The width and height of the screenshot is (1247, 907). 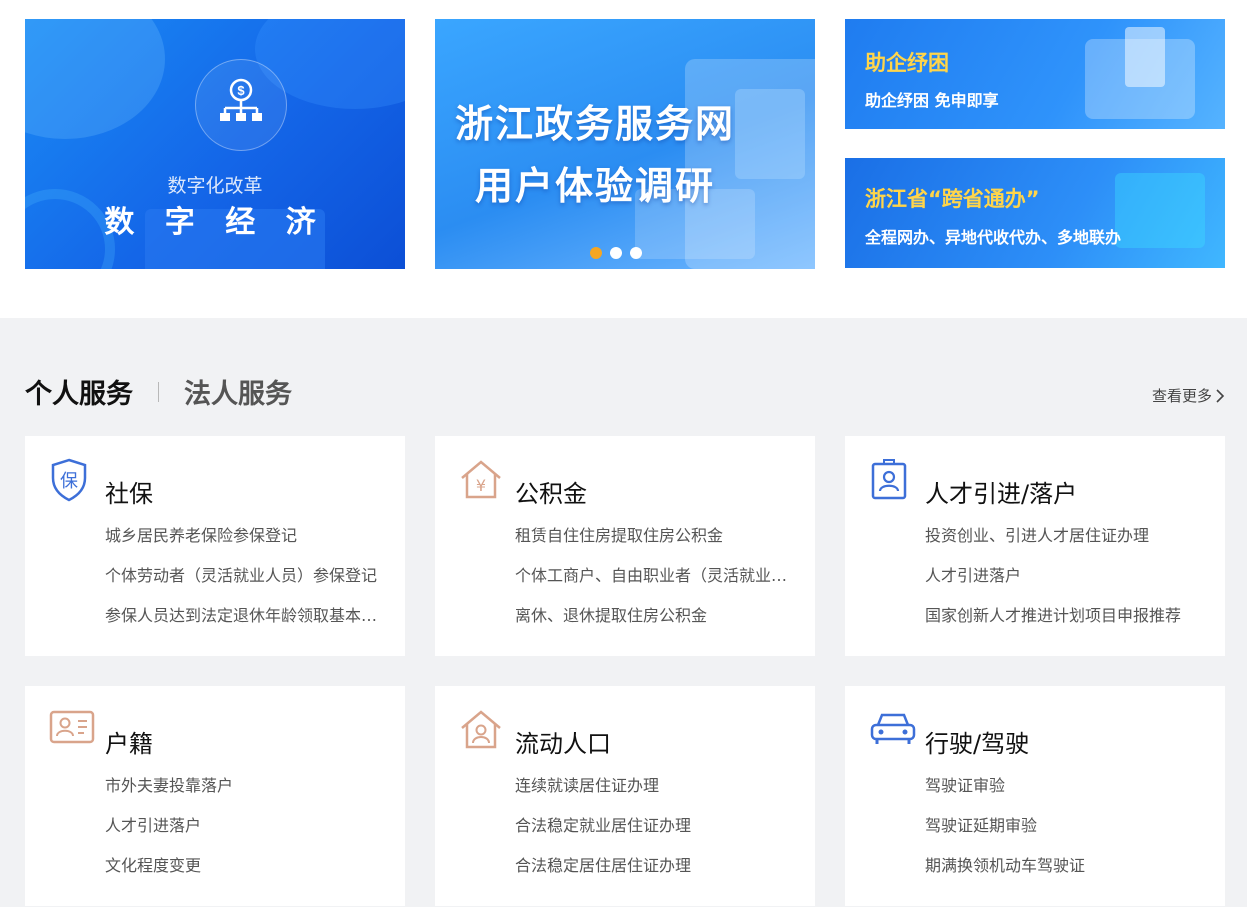 What do you see at coordinates (247, 586) in the screenshot?
I see `service-link: 个体劳动者（灵活就业人员）参保登记` at bounding box center [247, 586].